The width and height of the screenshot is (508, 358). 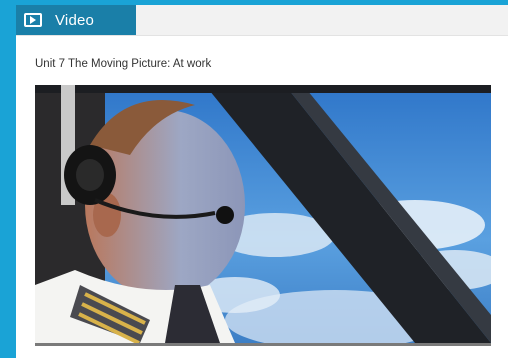 I want to click on unit-title: Unit 7 The Moving Picture: At work, so click(x=123, y=64).